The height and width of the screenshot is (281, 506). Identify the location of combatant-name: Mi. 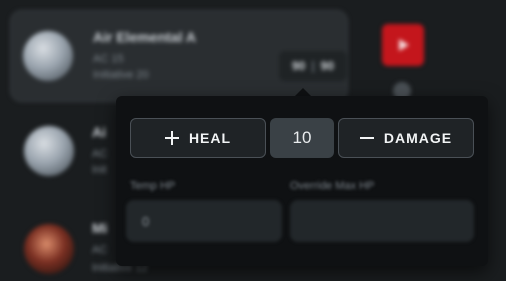
(100, 228).